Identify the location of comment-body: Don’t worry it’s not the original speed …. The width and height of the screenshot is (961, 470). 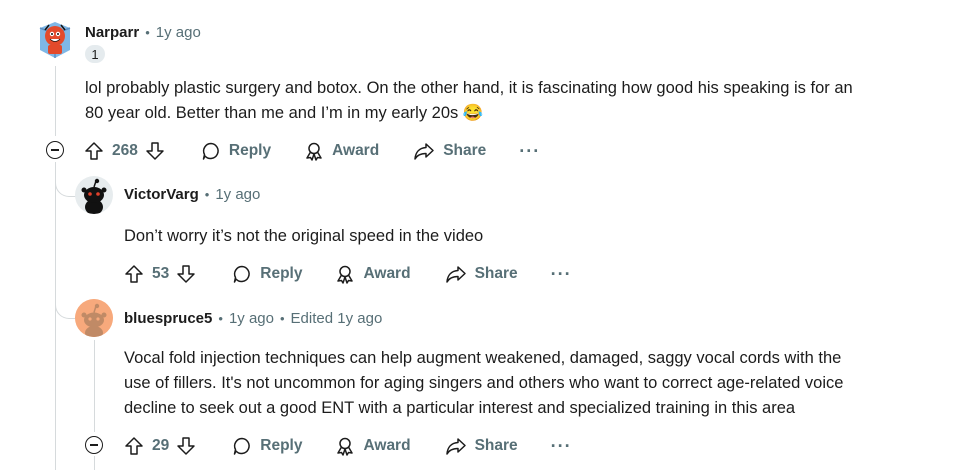
(534, 236).